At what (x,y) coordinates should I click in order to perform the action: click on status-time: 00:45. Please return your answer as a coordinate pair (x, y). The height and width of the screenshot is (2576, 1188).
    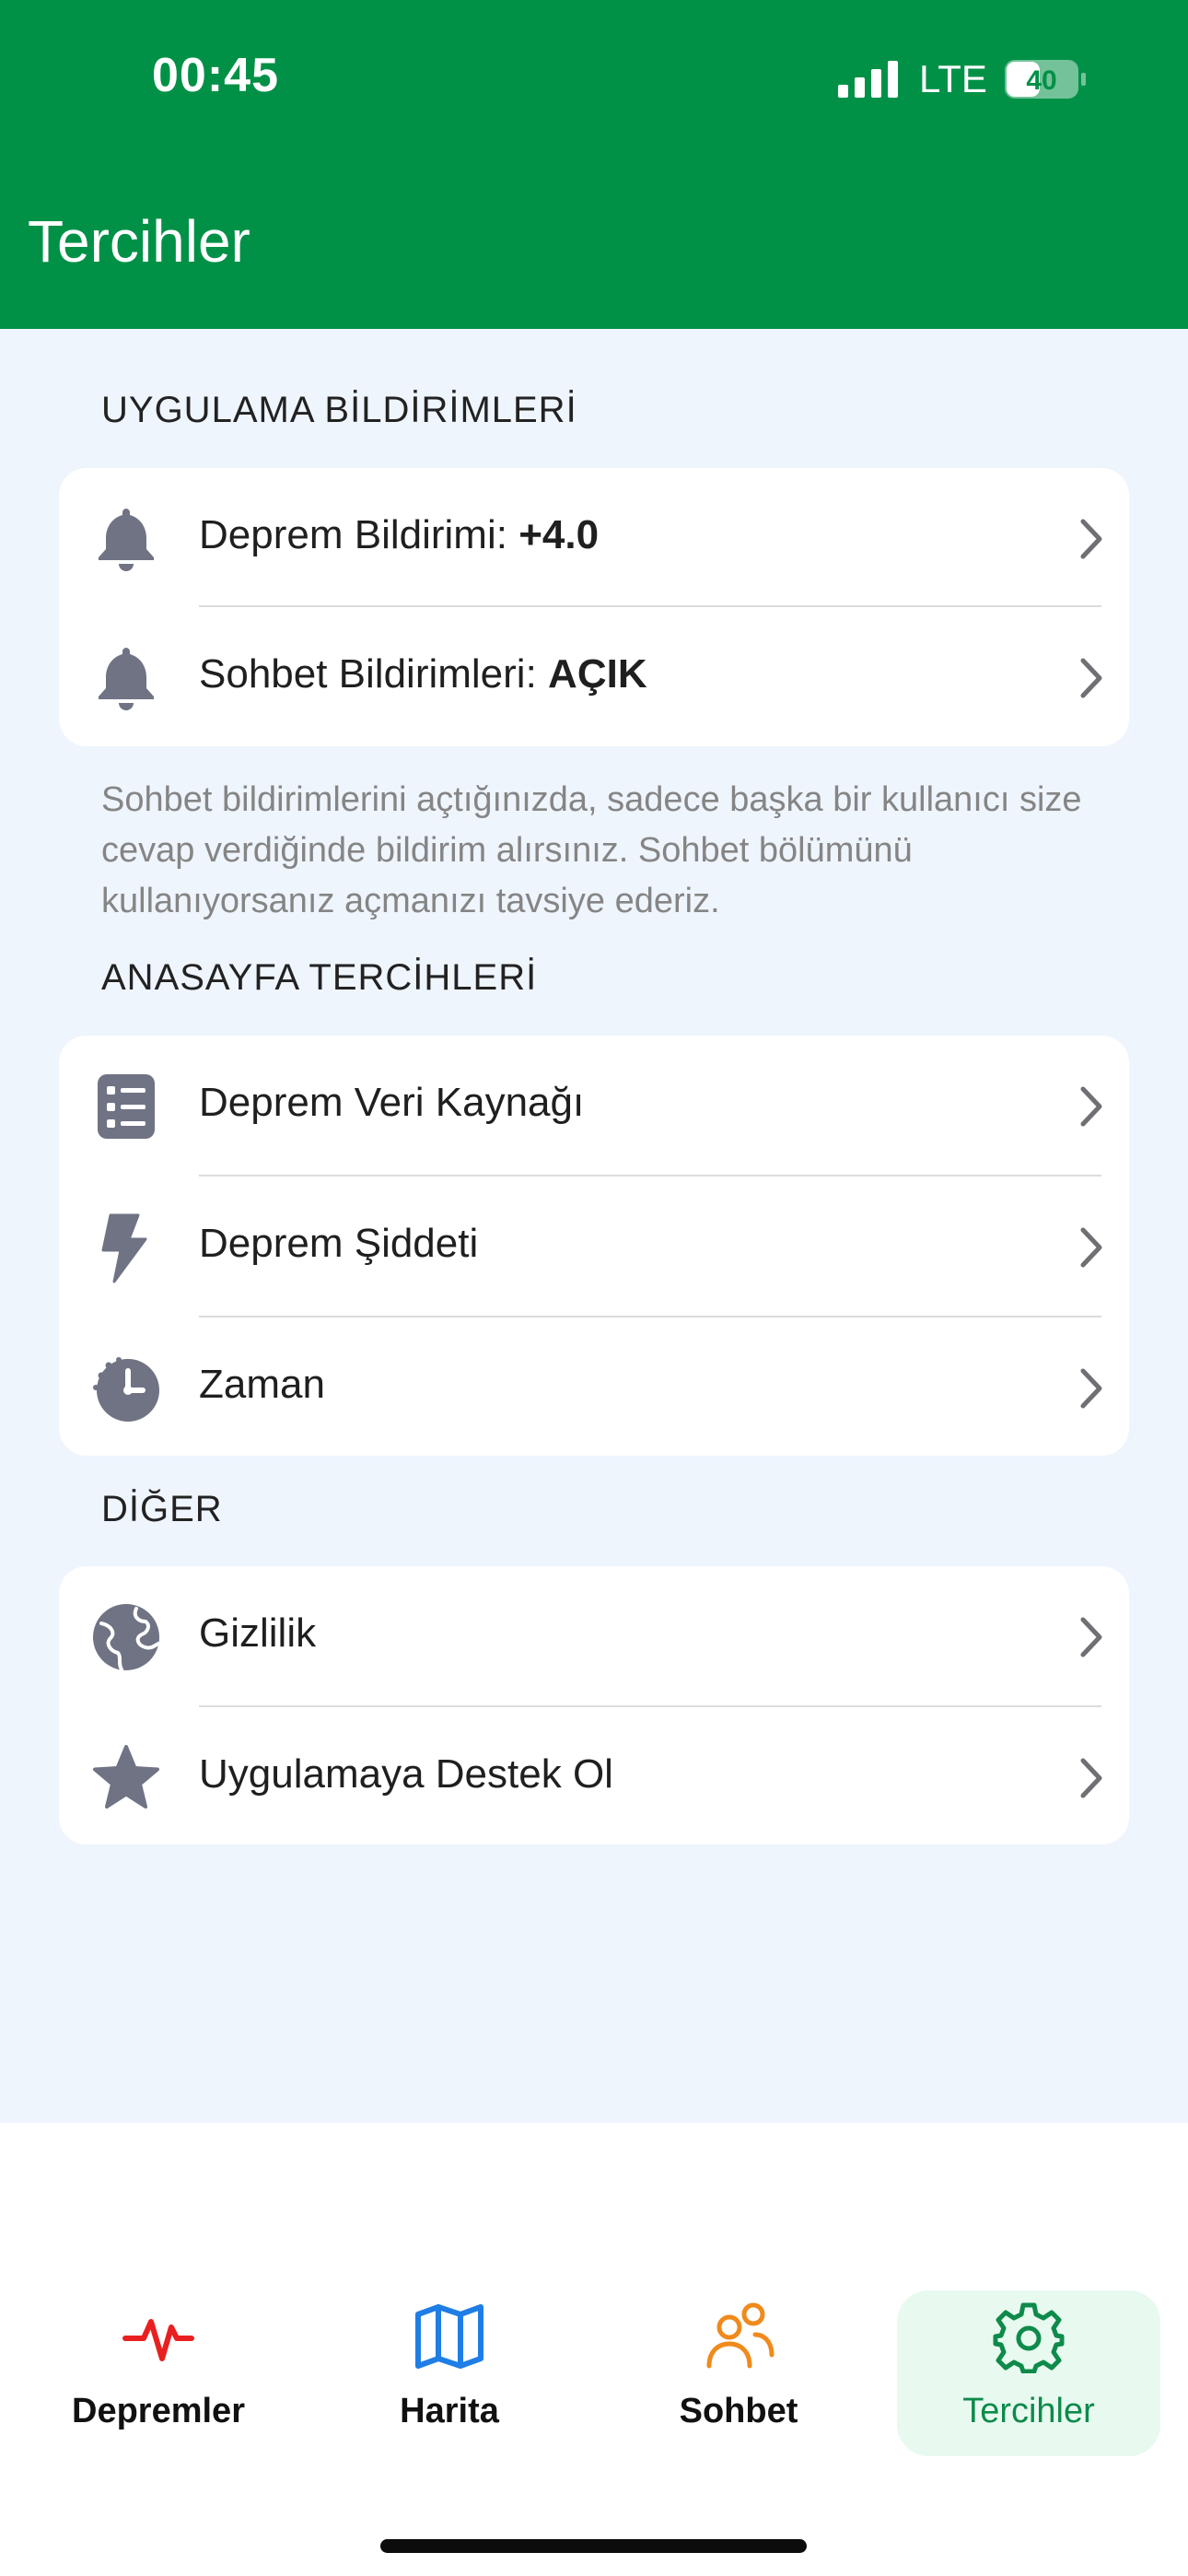
    Looking at the image, I should click on (215, 75).